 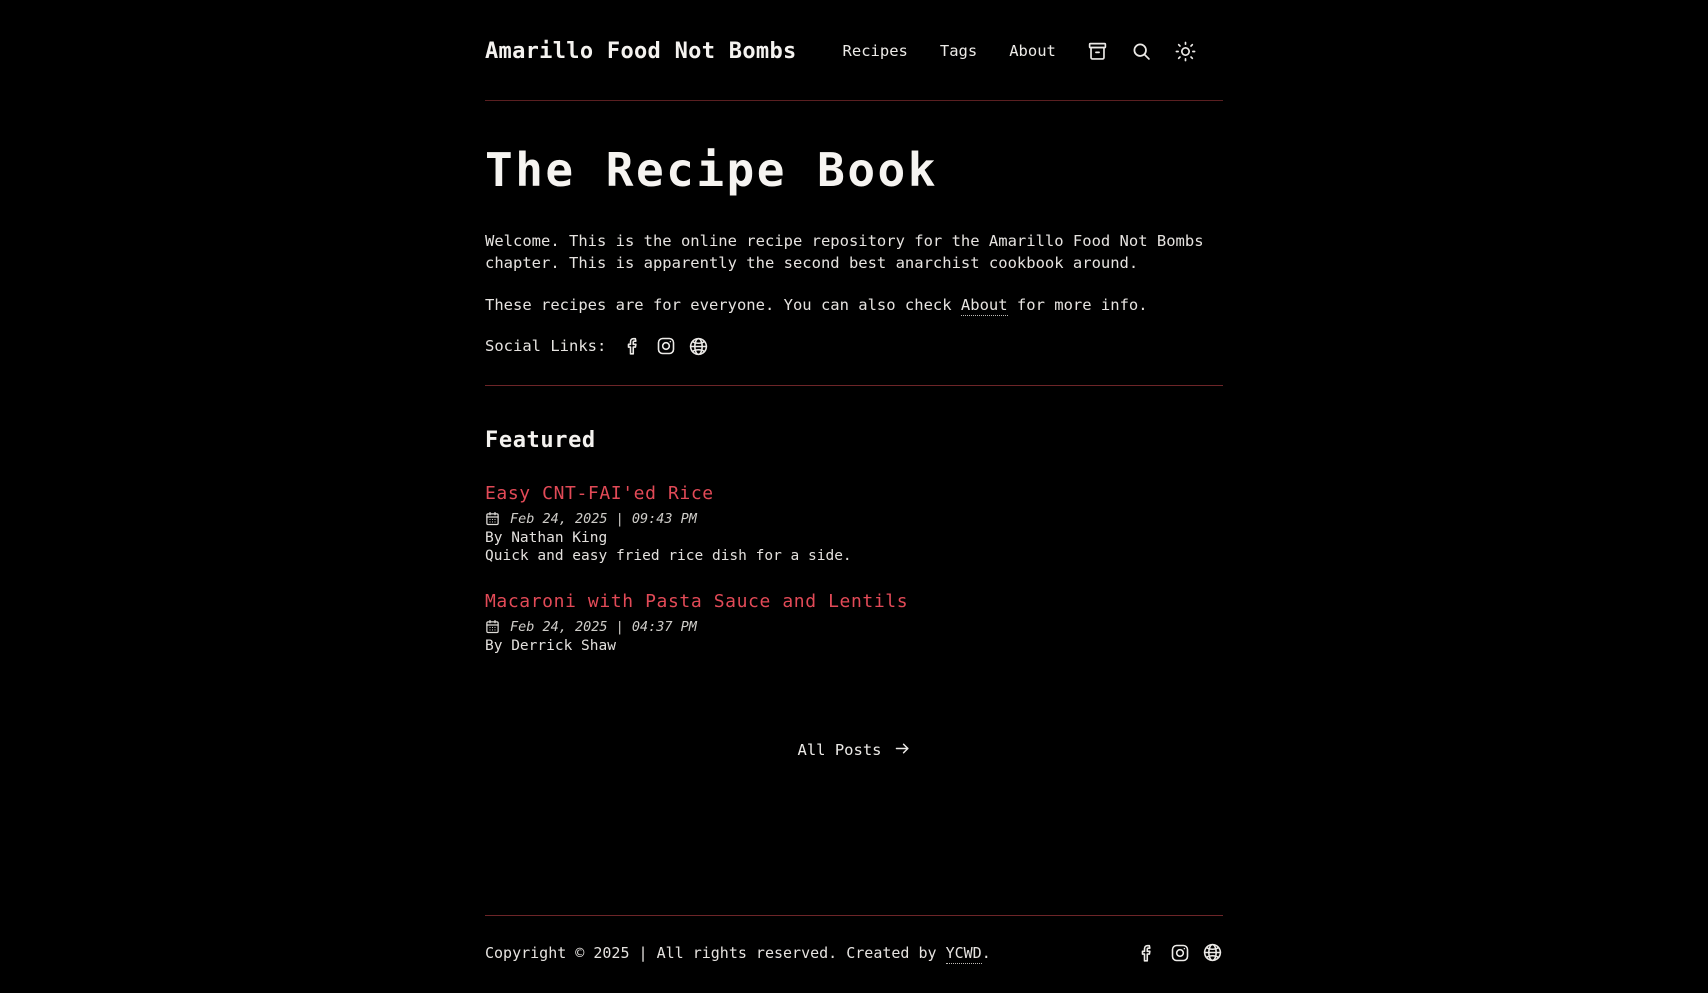 I want to click on search-icon, so click(x=1142, y=51).